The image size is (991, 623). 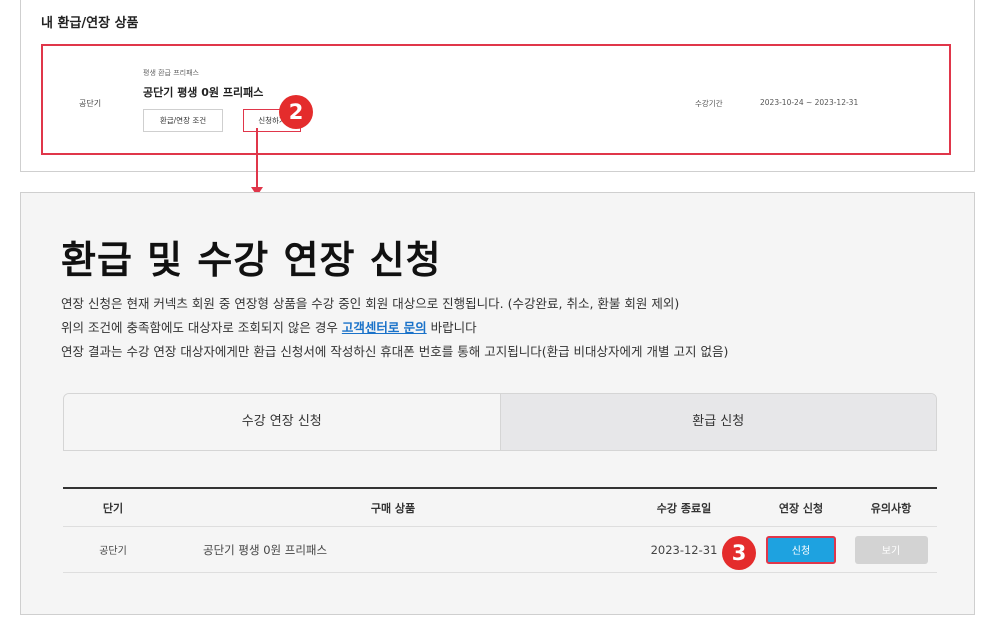 I want to click on row-tier: 공단기, so click(x=113, y=551).